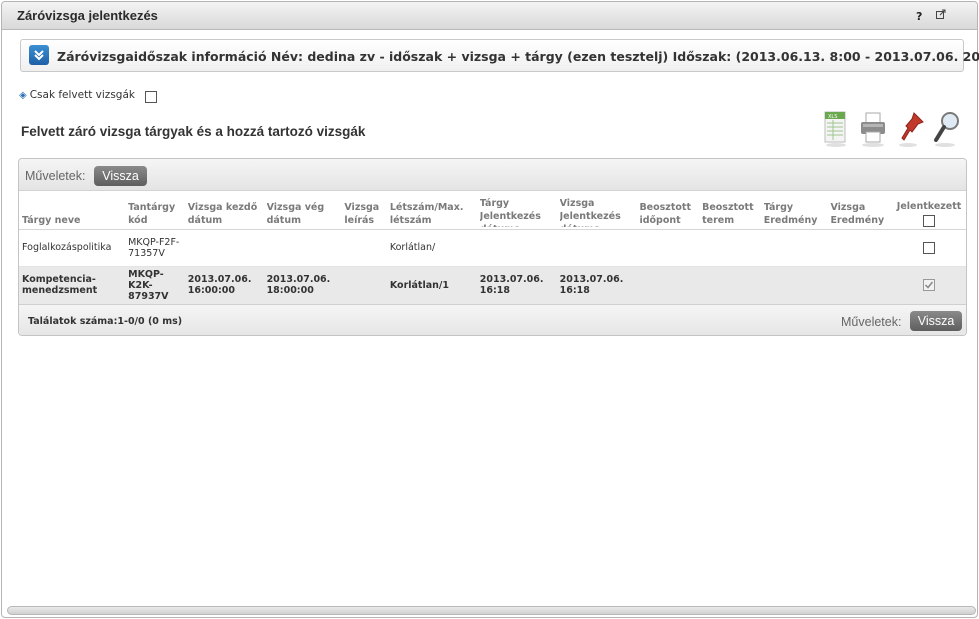 The width and height of the screenshot is (979, 619). I want to click on col-header-subject-code: Tantárgy kód, so click(155, 211).